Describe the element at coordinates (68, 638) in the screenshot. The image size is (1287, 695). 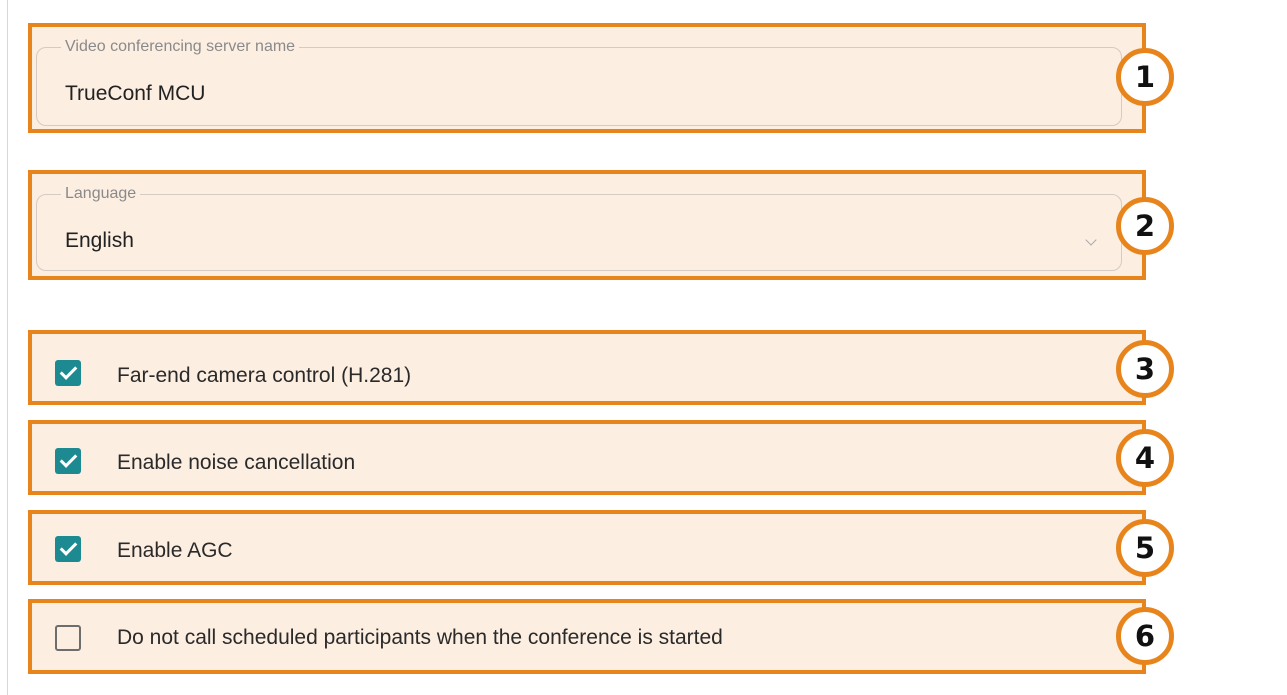
I see `checkbox-do-not-call-scheduled` at that location.